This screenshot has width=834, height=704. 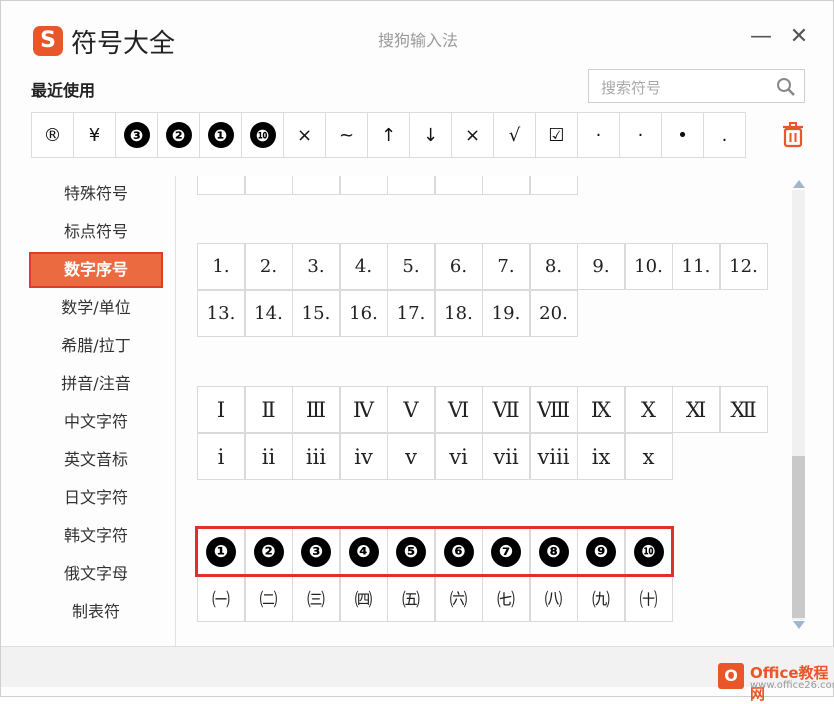 What do you see at coordinates (220, 135) in the screenshot?
I see `recent-symbol-cell: ❶` at bounding box center [220, 135].